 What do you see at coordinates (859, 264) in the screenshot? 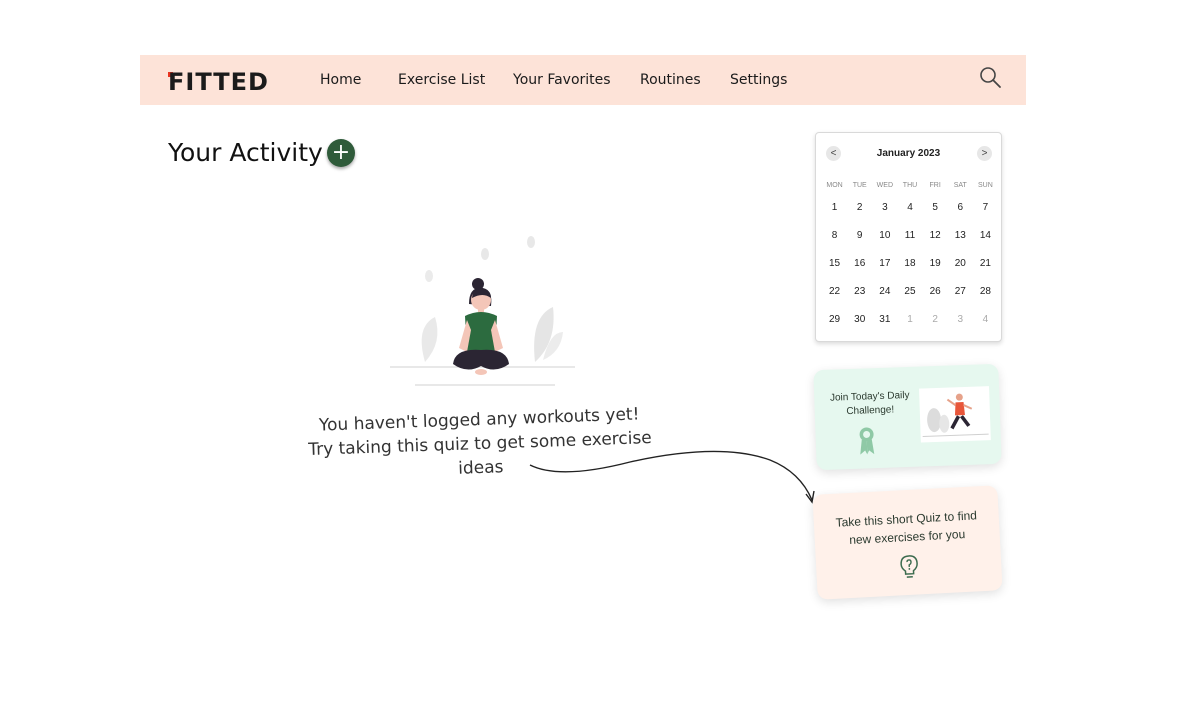
I see `calendar-day: 16` at bounding box center [859, 264].